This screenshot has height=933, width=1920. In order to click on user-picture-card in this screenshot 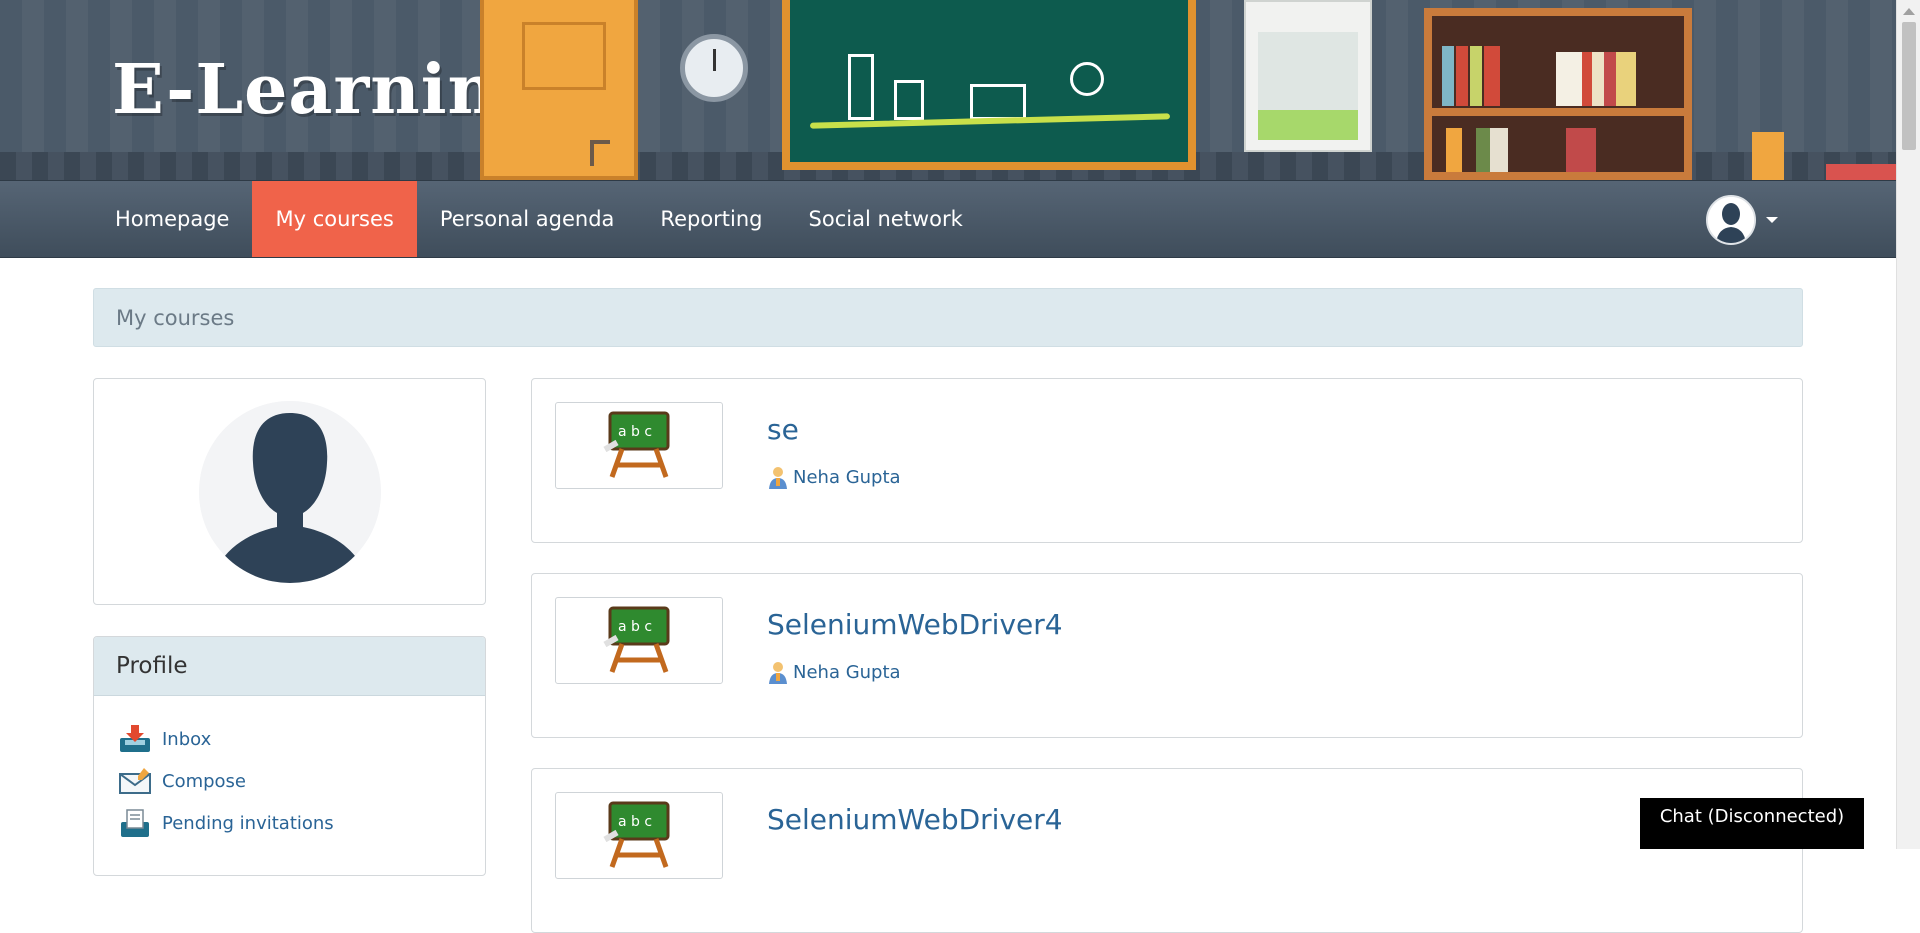, I will do `click(289, 491)`.